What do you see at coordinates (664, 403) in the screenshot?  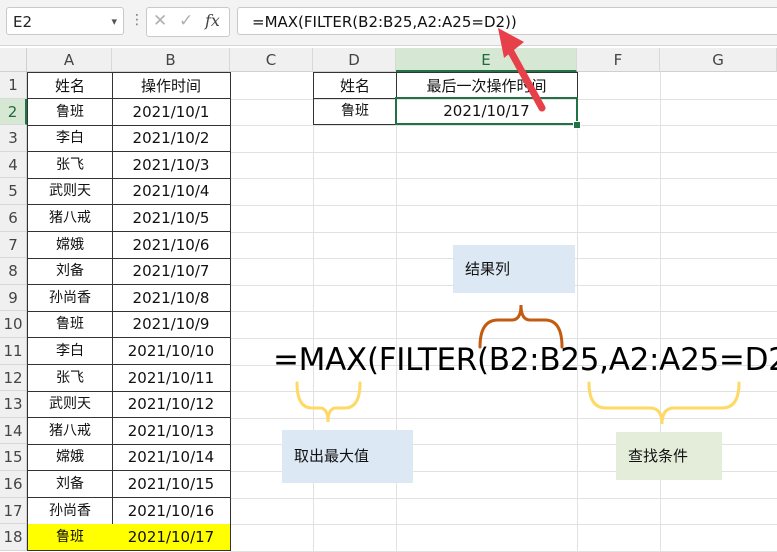 I see `brace-lookup-condition` at bounding box center [664, 403].